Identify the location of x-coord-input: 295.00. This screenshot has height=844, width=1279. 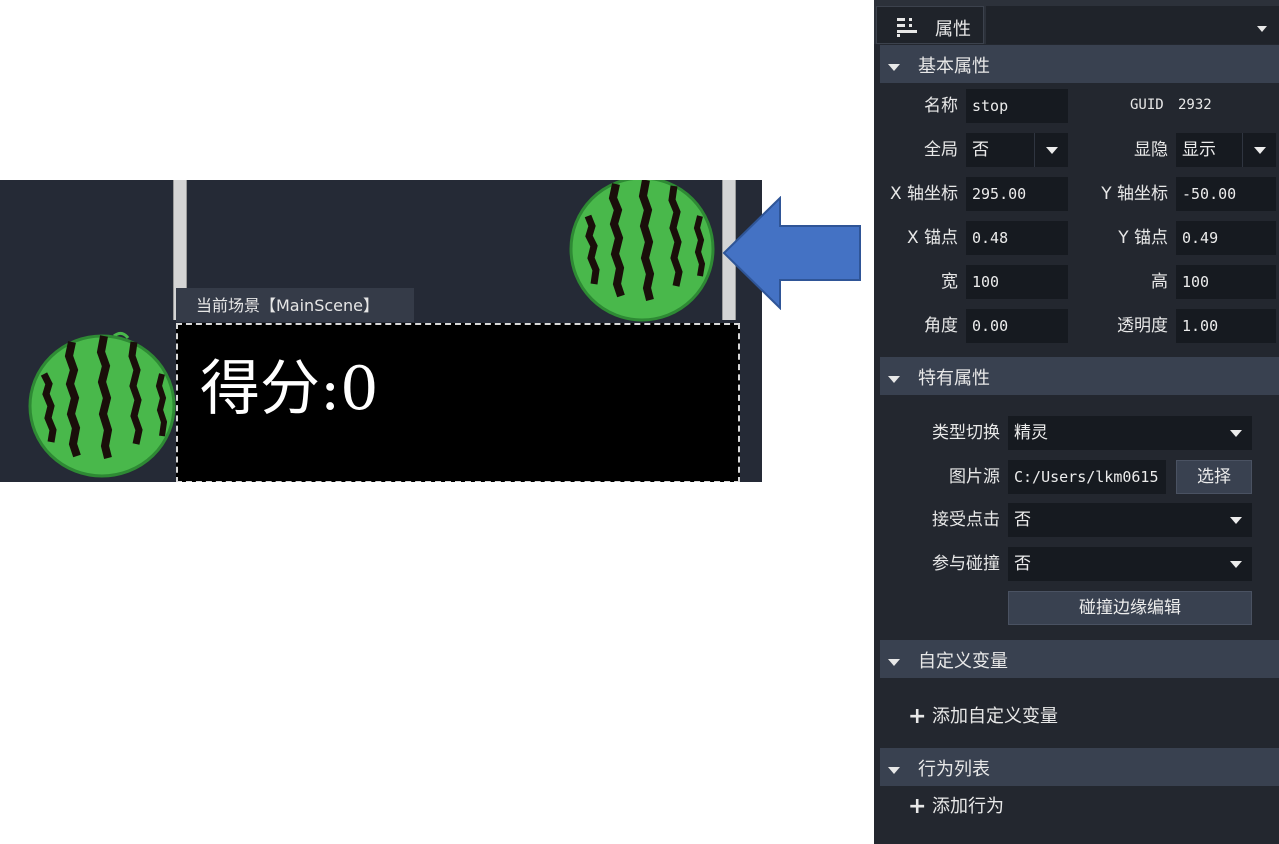
(1017, 194).